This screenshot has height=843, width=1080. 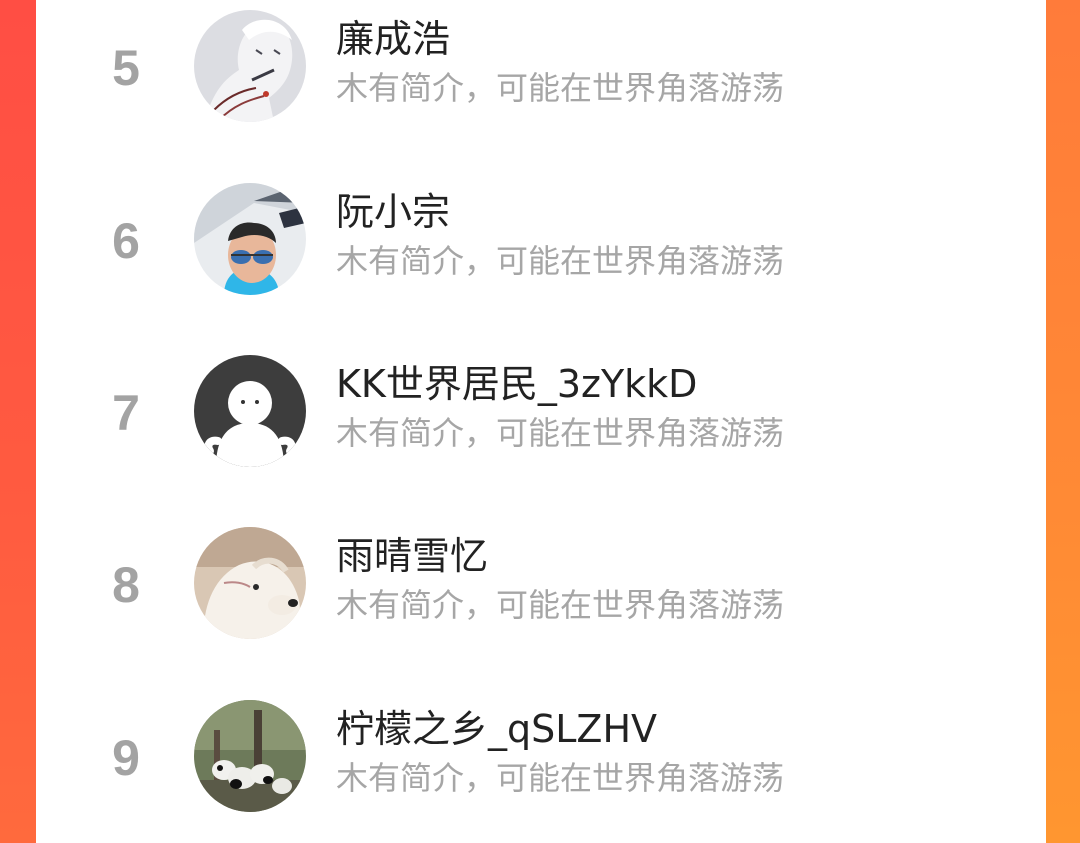 What do you see at coordinates (126, 241) in the screenshot?
I see `rank-number: 6` at bounding box center [126, 241].